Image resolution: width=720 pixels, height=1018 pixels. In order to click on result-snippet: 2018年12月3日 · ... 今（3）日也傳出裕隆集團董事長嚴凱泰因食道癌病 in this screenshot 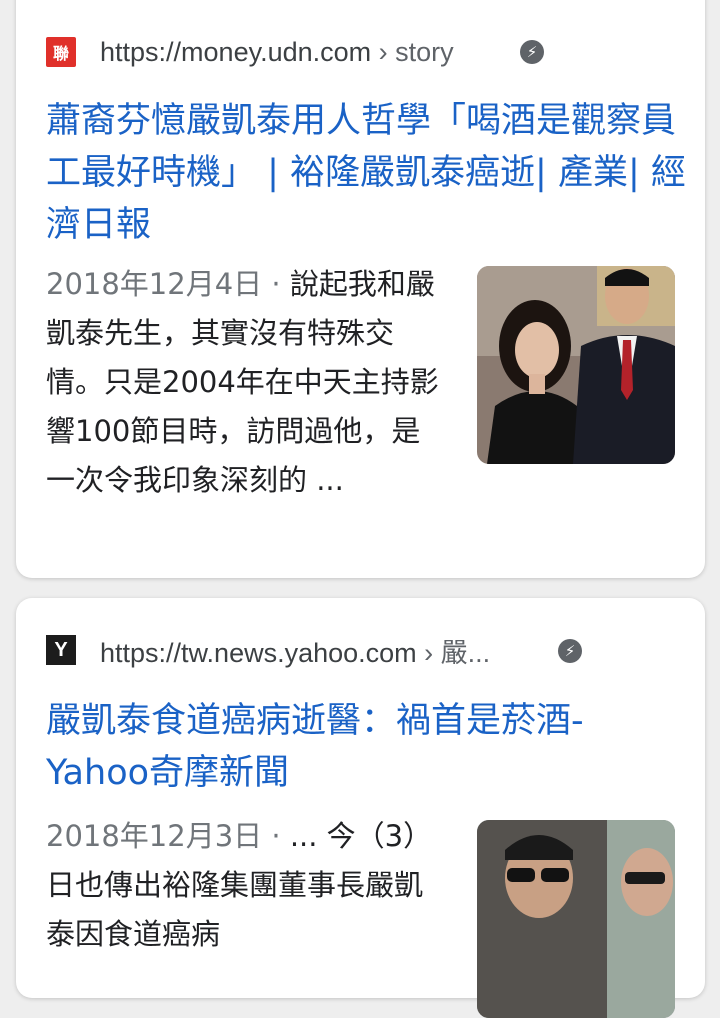, I will do `click(246, 885)`.